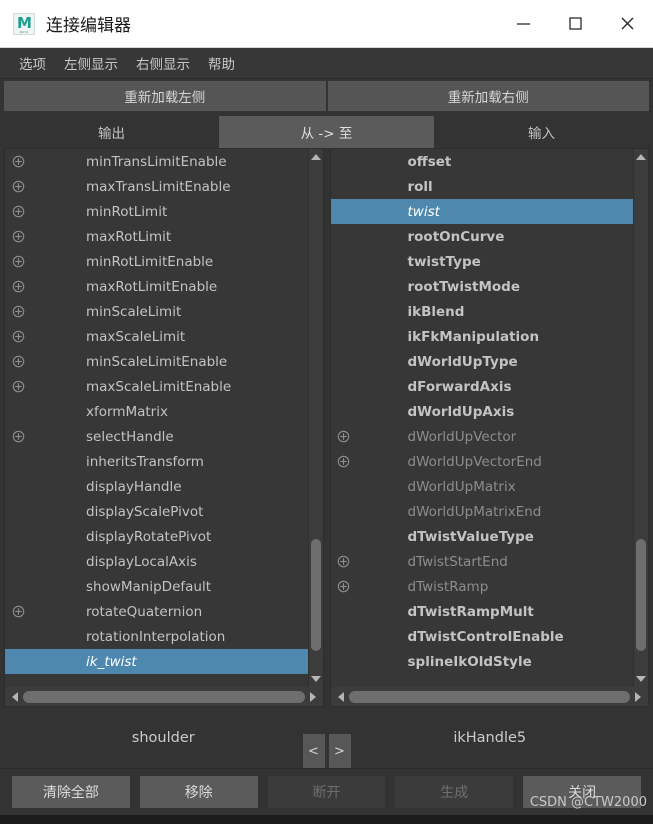 This screenshot has height=824, width=653. Describe the element at coordinates (488, 96) in the screenshot. I see `reload-right-button: 重新加载右侧` at that location.